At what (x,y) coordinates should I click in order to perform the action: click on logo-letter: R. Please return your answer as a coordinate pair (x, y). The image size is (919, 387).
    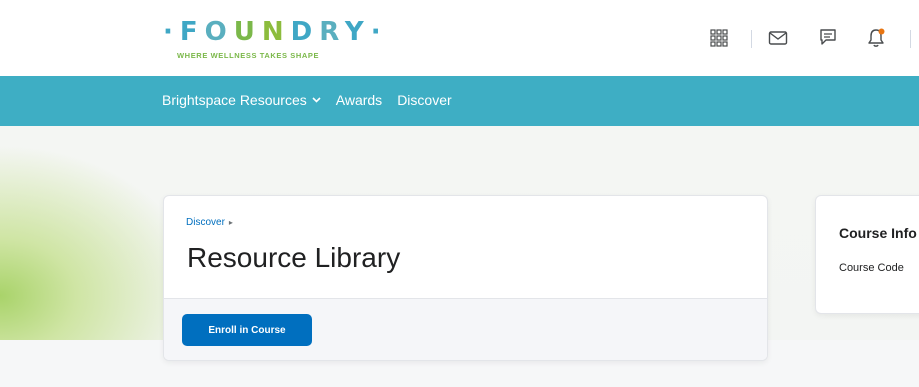
    Looking at the image, I should click on (332, 32).